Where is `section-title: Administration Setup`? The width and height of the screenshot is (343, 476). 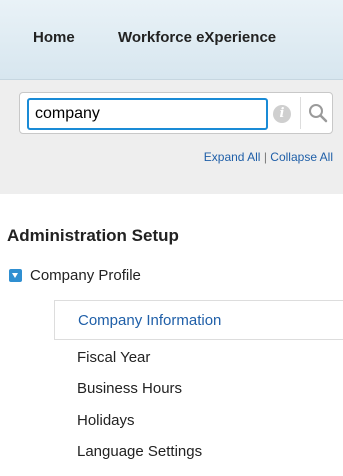 section-title: Administration Setup is located at coordinates (93, 235).